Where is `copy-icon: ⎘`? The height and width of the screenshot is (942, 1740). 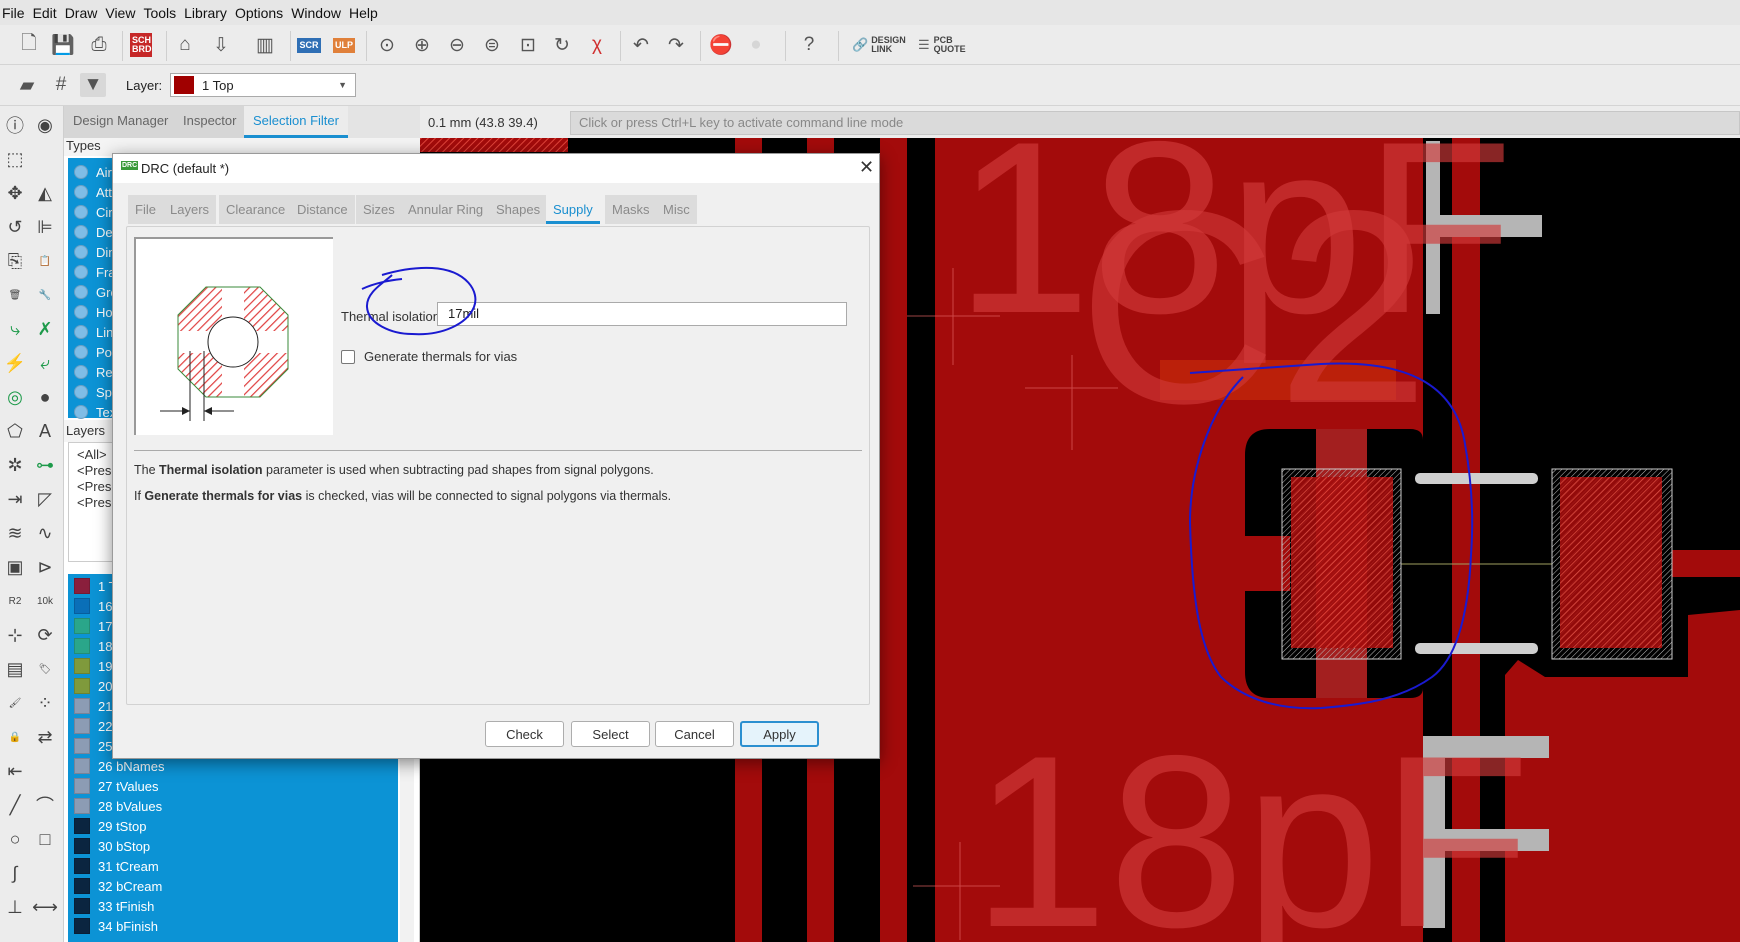
copy-icon: ⎘ is located at coordinates (15, 261).